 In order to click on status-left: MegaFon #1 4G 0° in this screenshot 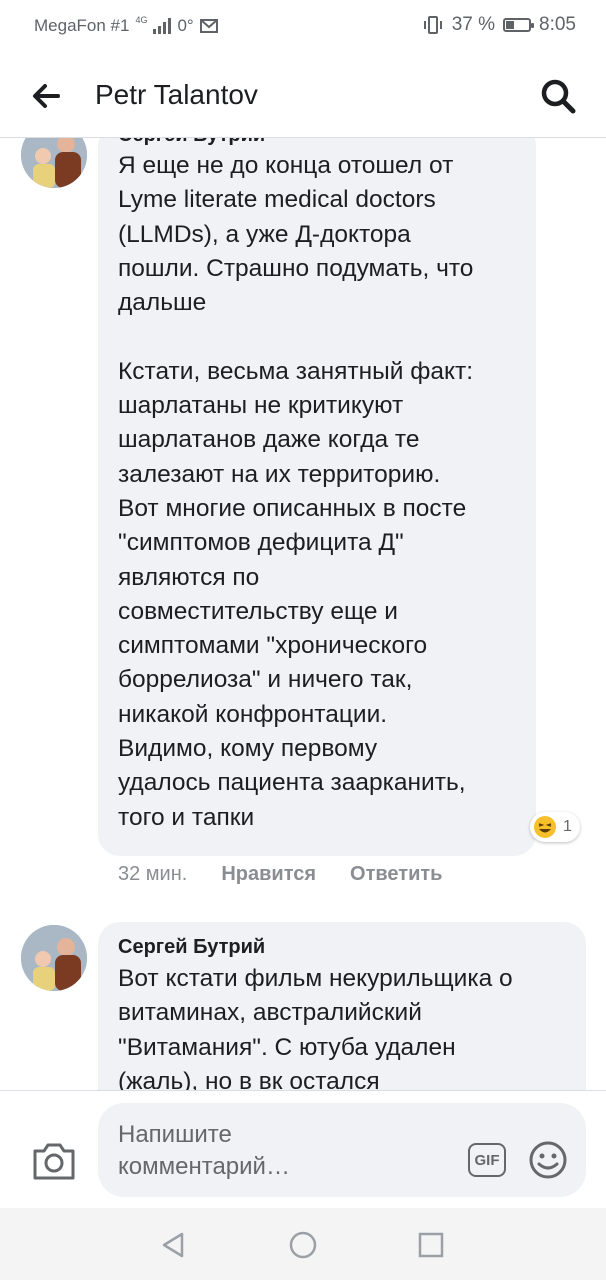, I will do `click(126, 25)`.